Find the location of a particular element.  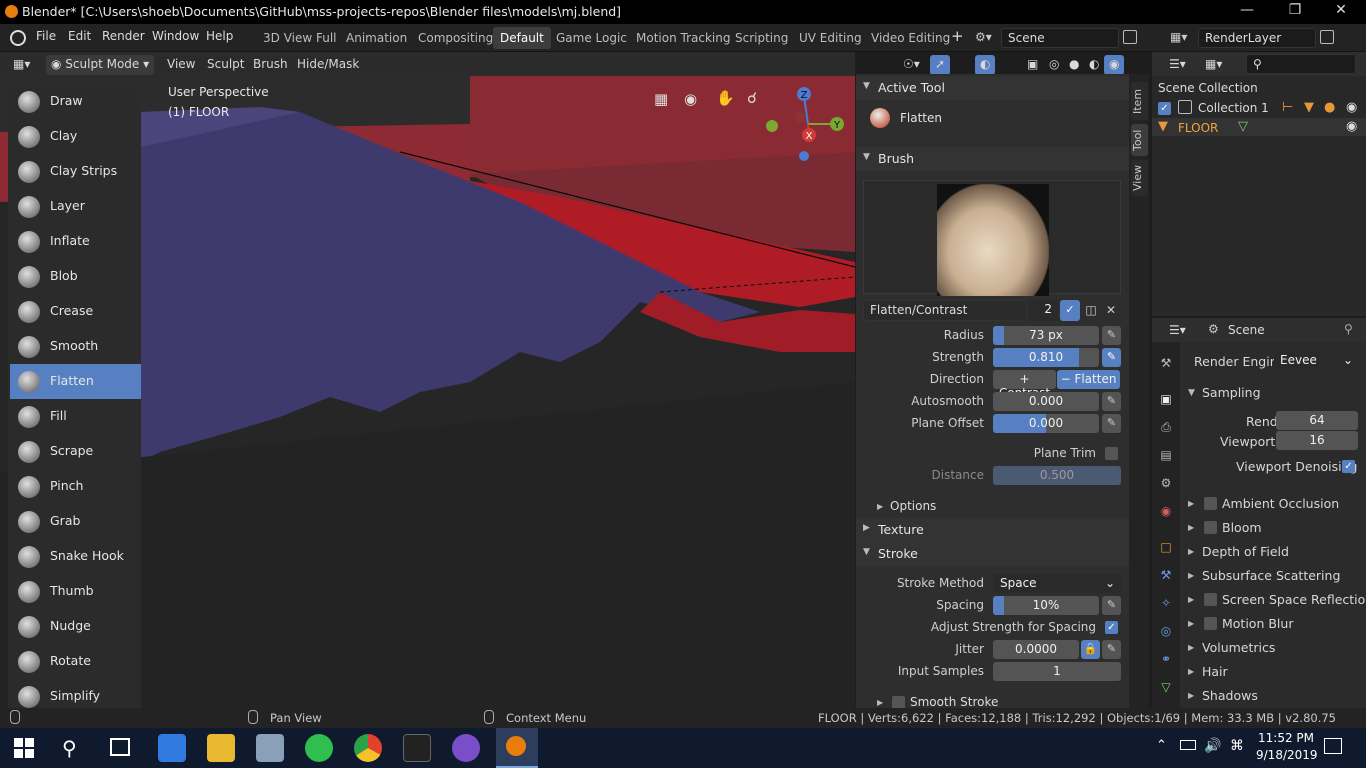

xray-toggle-icon: ▣ is located at coordinates (1032, 65).